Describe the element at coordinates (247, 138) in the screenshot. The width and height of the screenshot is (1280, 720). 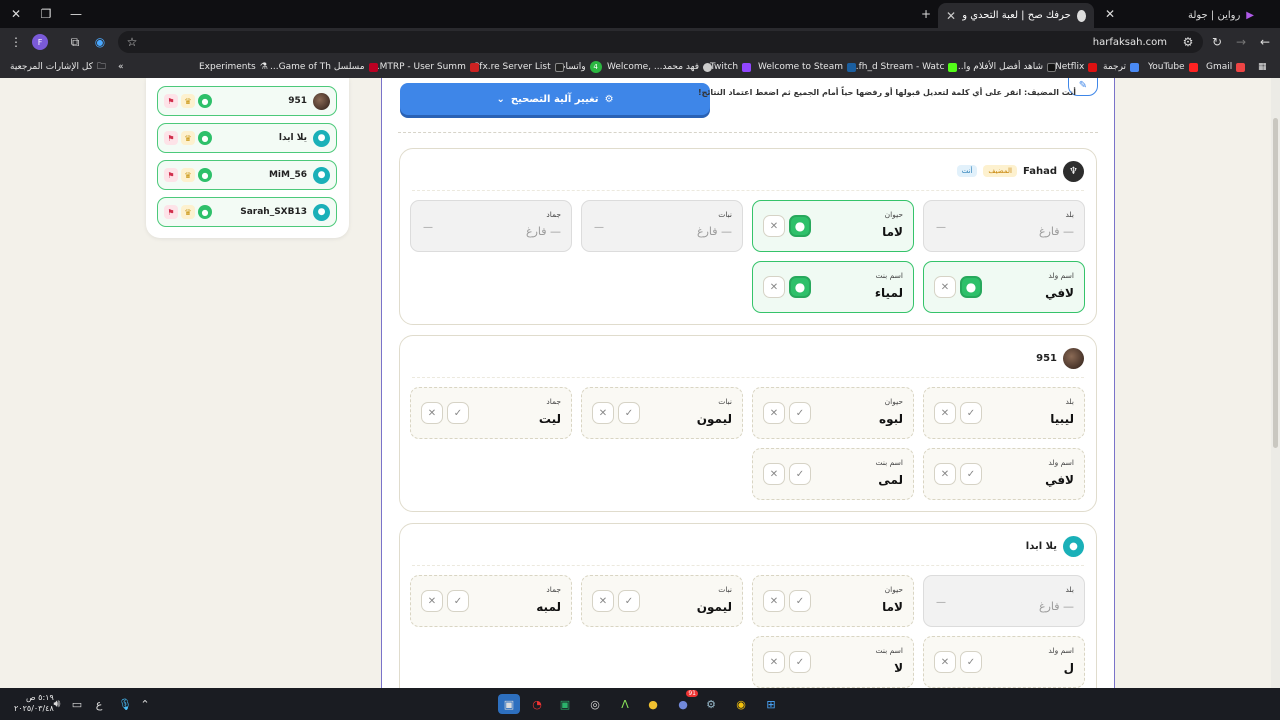
I see `player-row: ● يلا ابدا ⚑ ♛ ●` at that location.